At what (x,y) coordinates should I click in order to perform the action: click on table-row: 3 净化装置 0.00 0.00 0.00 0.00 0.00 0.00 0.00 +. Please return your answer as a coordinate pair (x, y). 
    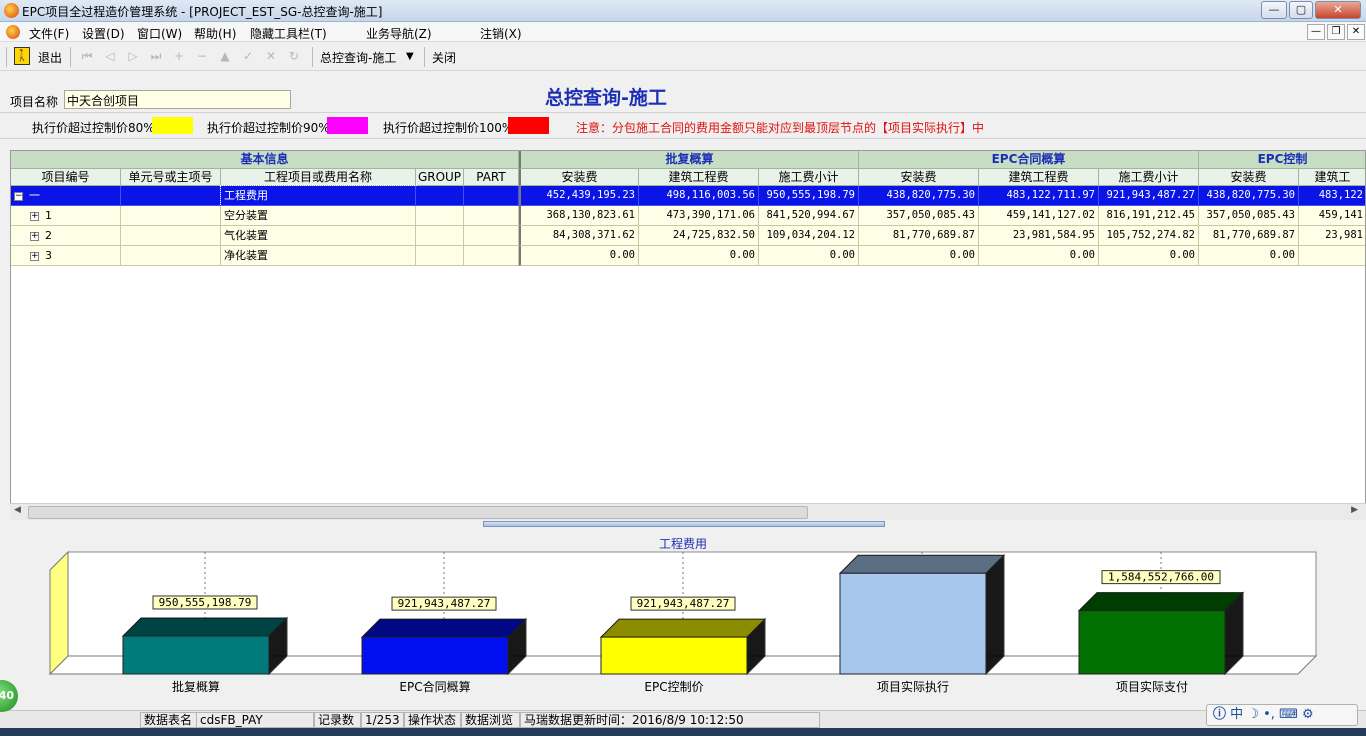
    Looking at the image, I should click on (688, 256).